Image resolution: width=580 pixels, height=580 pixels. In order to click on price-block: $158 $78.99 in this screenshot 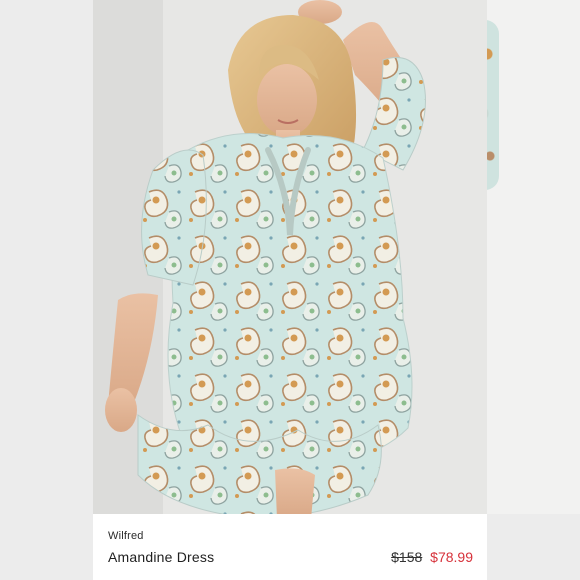, I will do `click(432, 557)`.